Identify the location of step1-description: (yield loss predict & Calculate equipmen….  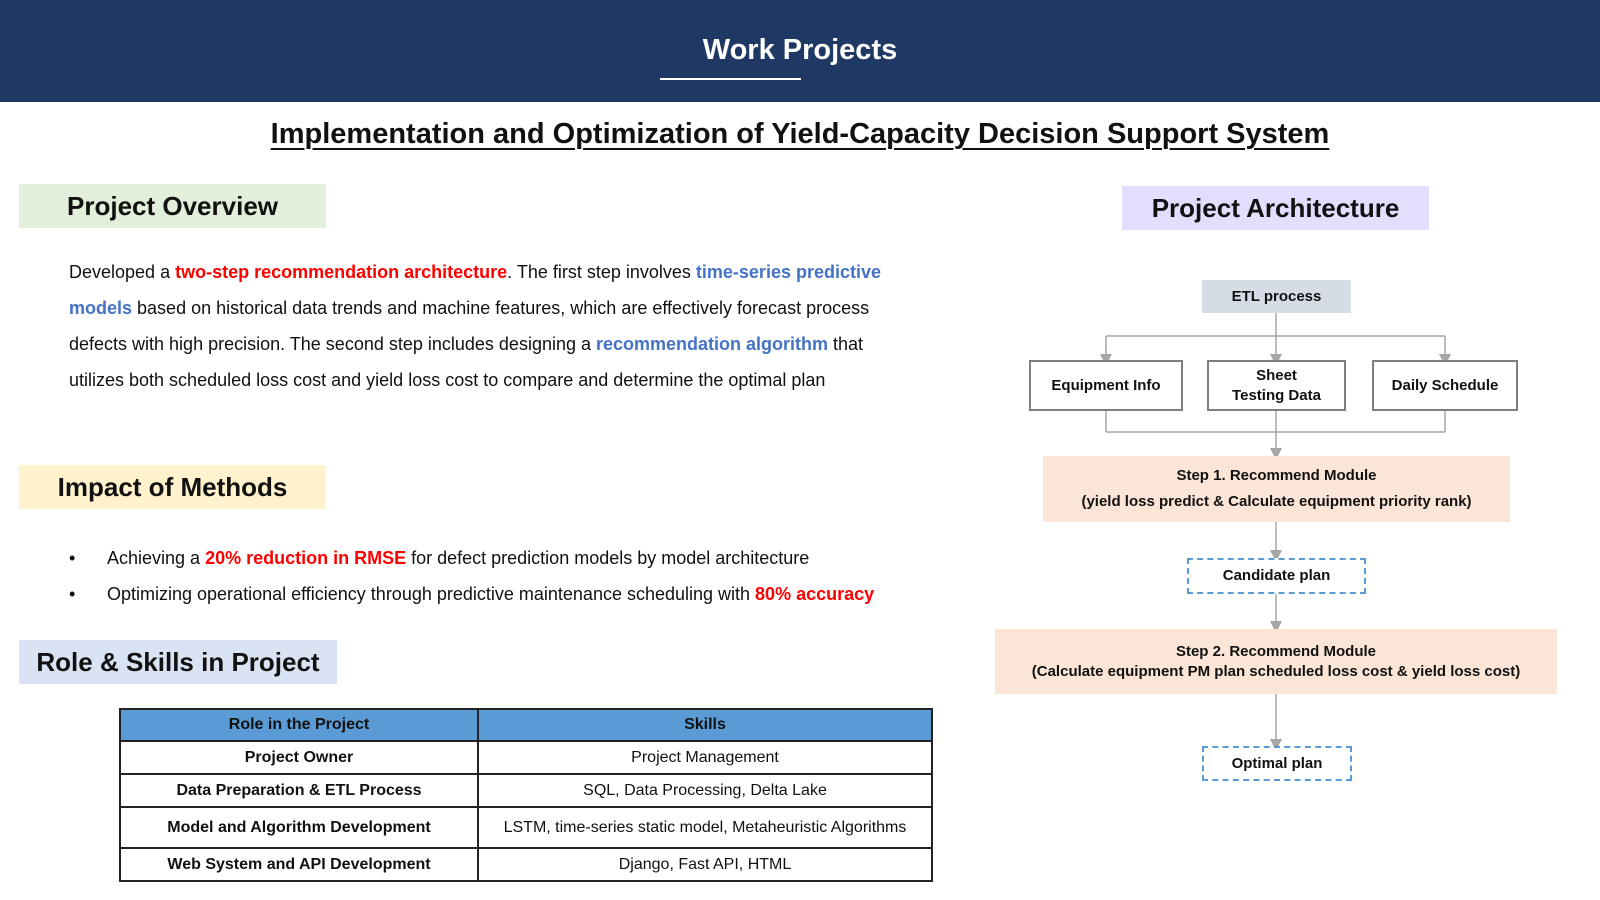
(1276, 501).